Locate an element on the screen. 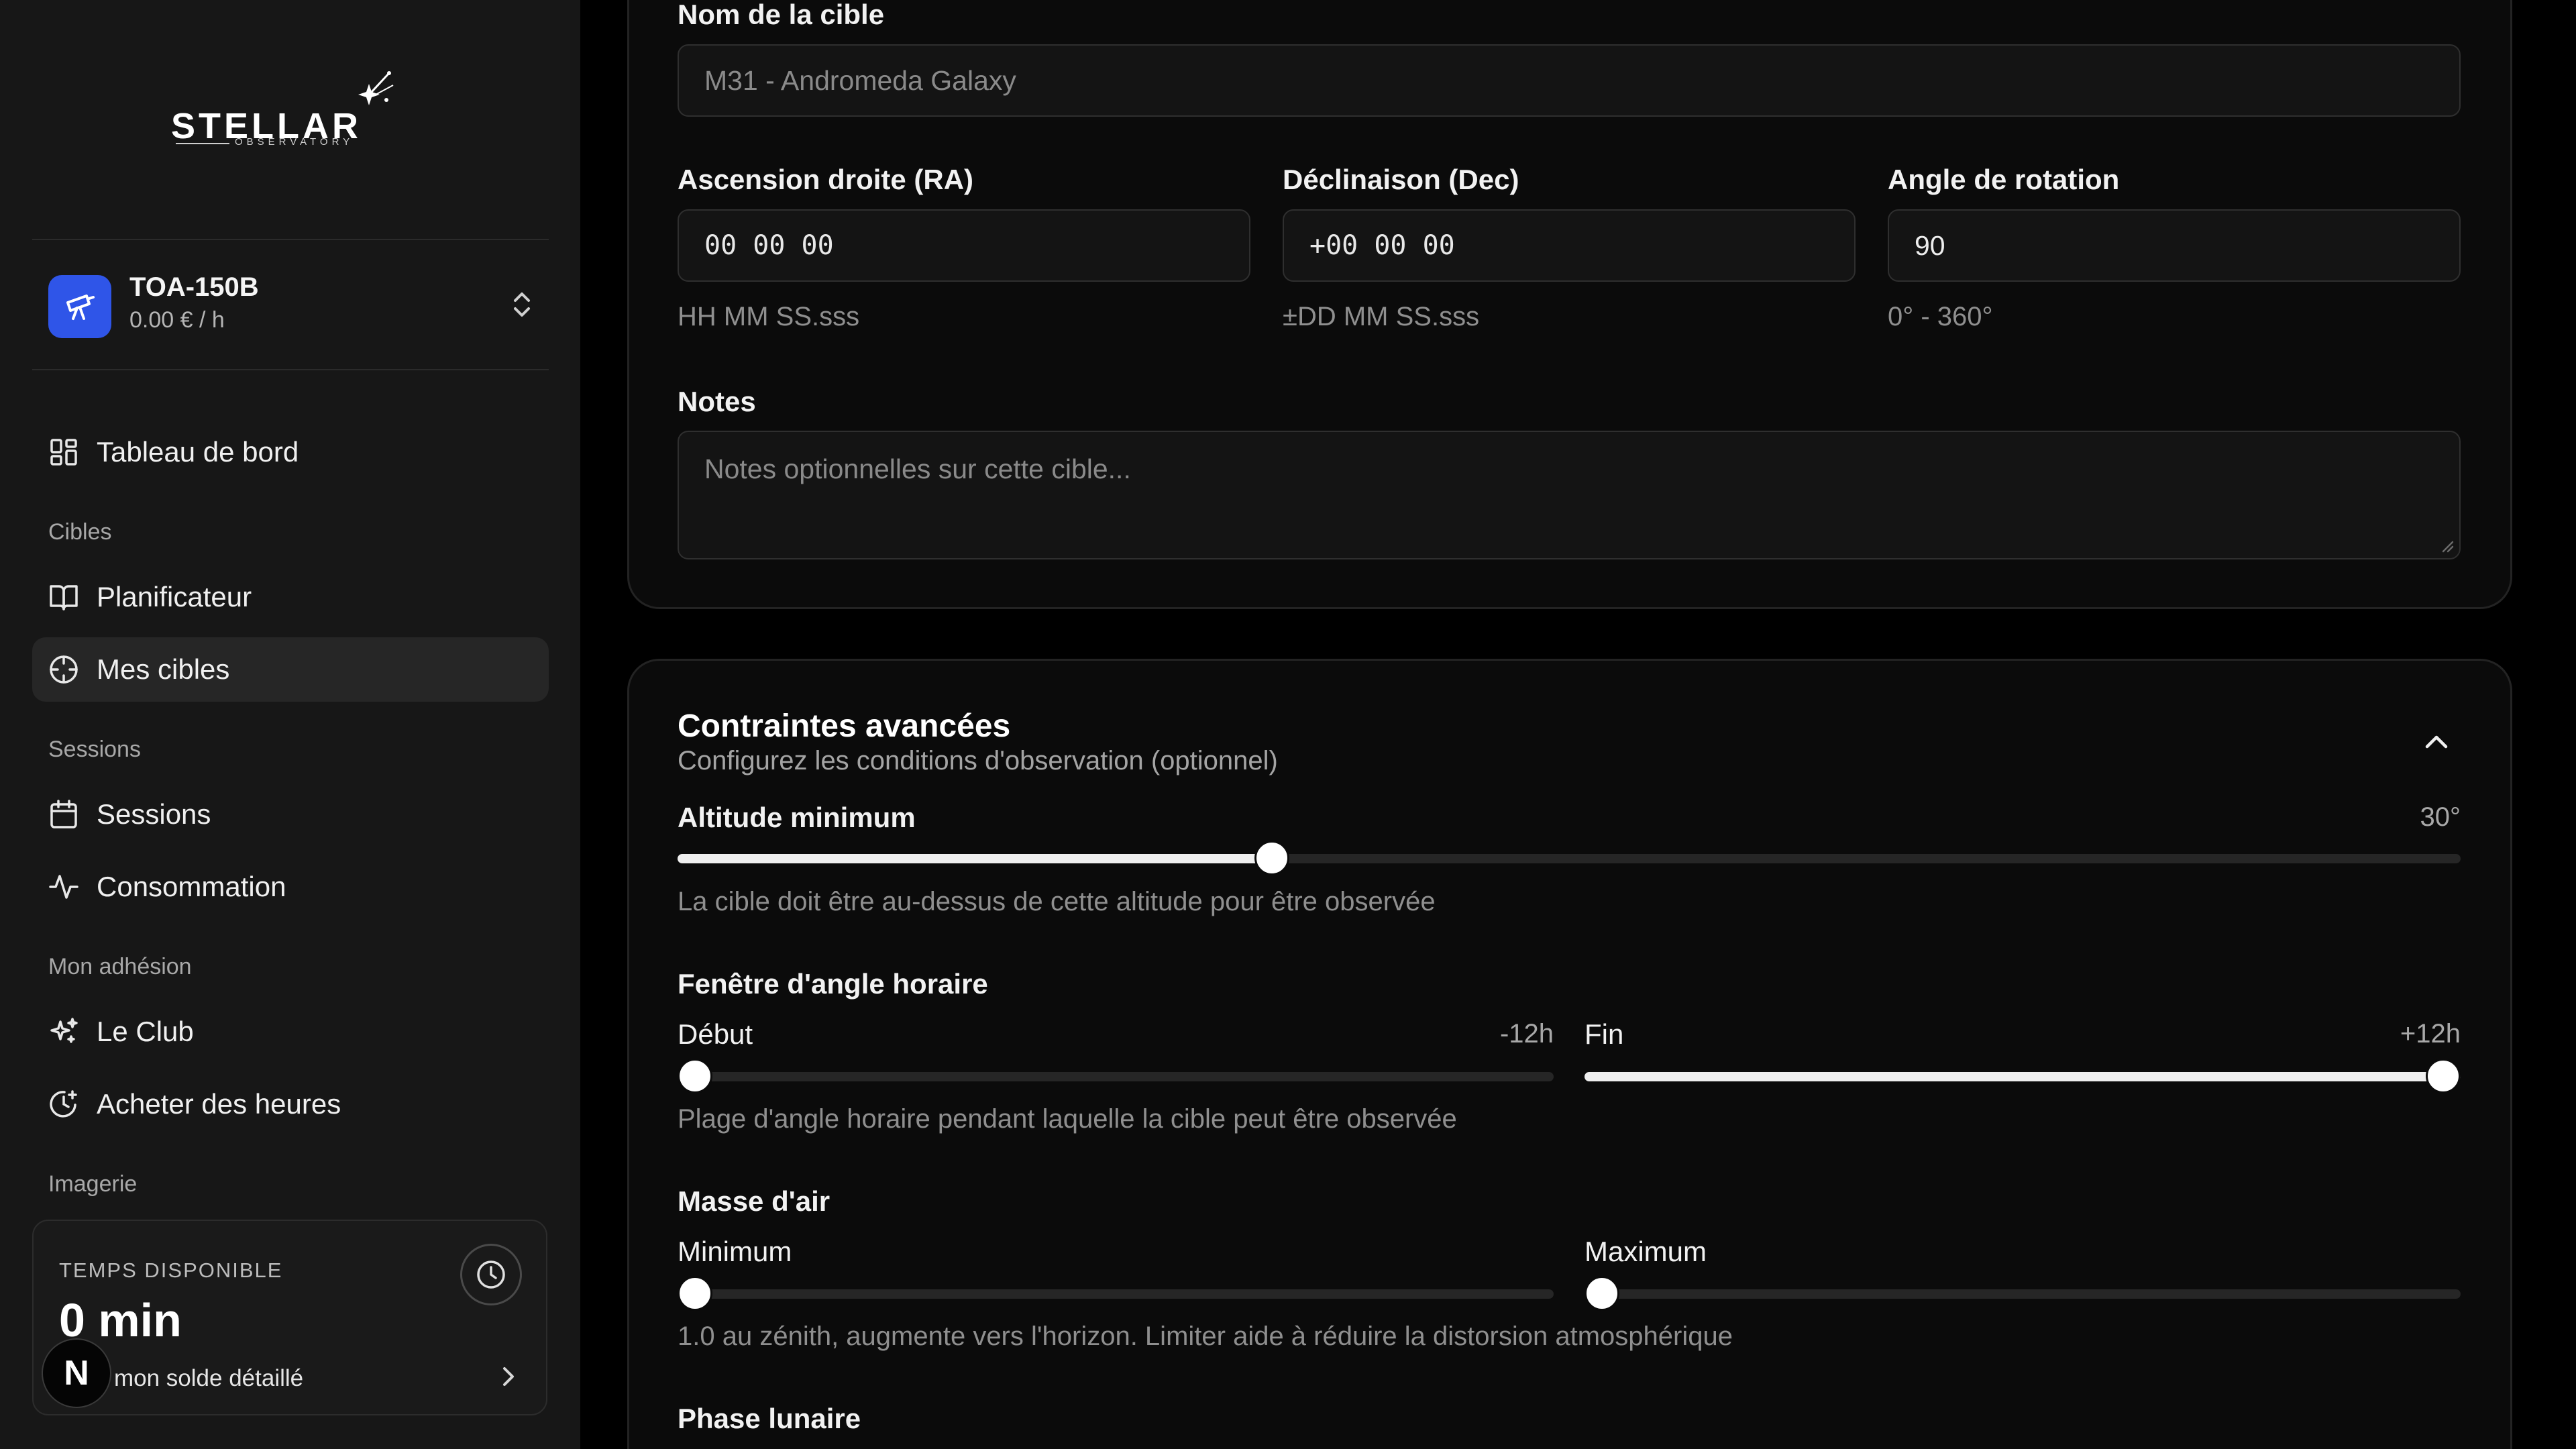  altitude-slider is located at coordinates (1569, 858).